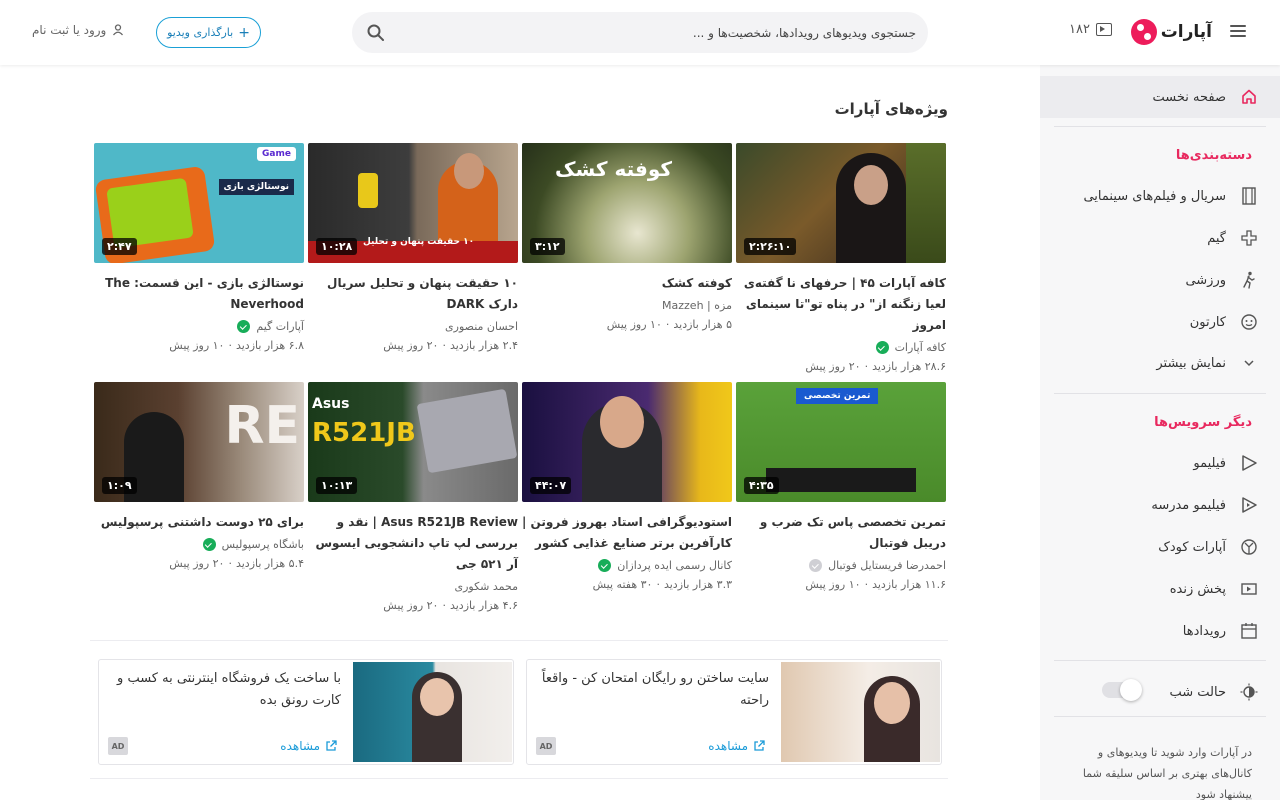  What do you see at coordinates (551, 485) in the screenshot?
I see `video-duration: ۴۴:۰۷` at bounding box center [551, 485].